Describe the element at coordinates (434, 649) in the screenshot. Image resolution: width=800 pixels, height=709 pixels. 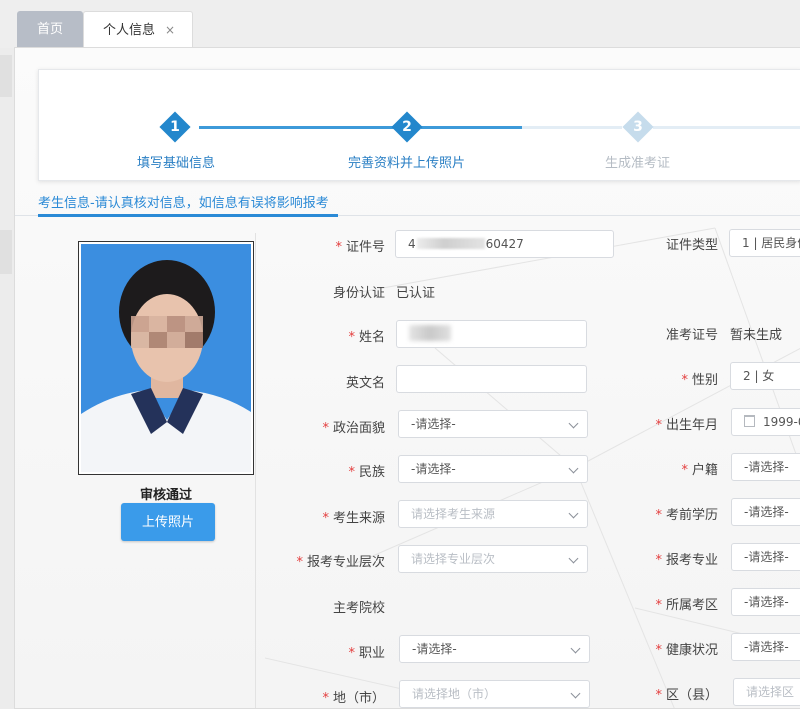
I see `job-value: -请选择-` at that location.